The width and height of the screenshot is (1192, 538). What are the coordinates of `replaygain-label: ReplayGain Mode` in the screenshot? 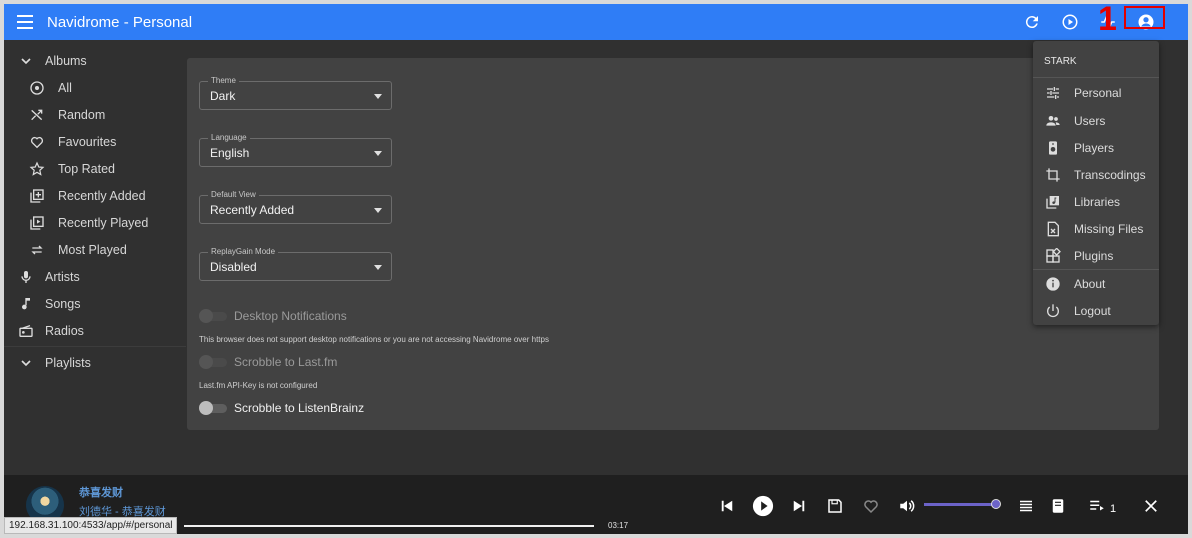 It's located at (243, 251).